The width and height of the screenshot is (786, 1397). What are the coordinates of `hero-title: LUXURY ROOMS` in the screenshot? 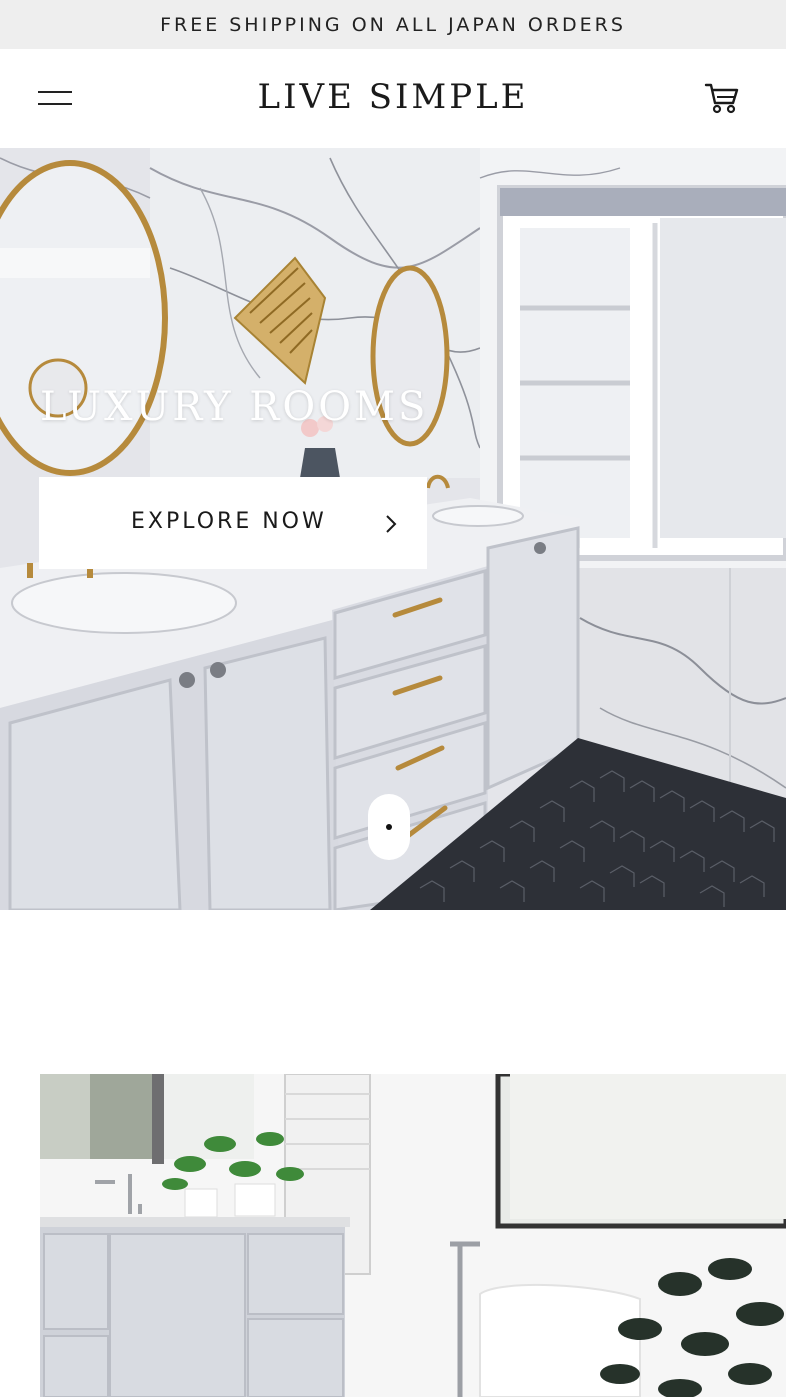 It's located at (234, 407).